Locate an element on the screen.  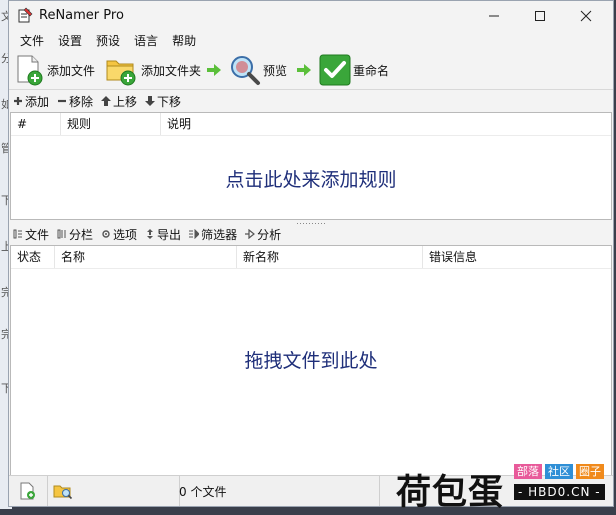
file-count: 0 个文件 is located at coordinates (276, 491).